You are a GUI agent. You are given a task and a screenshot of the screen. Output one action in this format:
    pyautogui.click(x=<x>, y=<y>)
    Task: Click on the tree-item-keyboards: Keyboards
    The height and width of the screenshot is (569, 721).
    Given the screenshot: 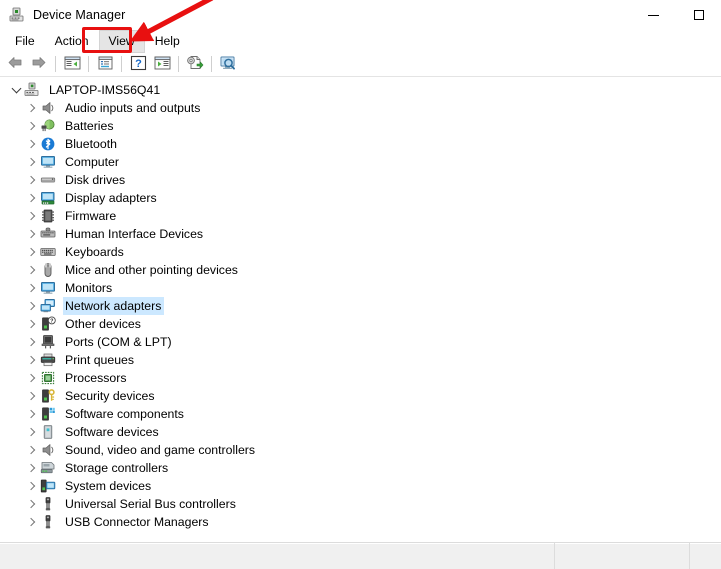 What is the action you would take?
    pyautogui.click(x=360, y=252)
    